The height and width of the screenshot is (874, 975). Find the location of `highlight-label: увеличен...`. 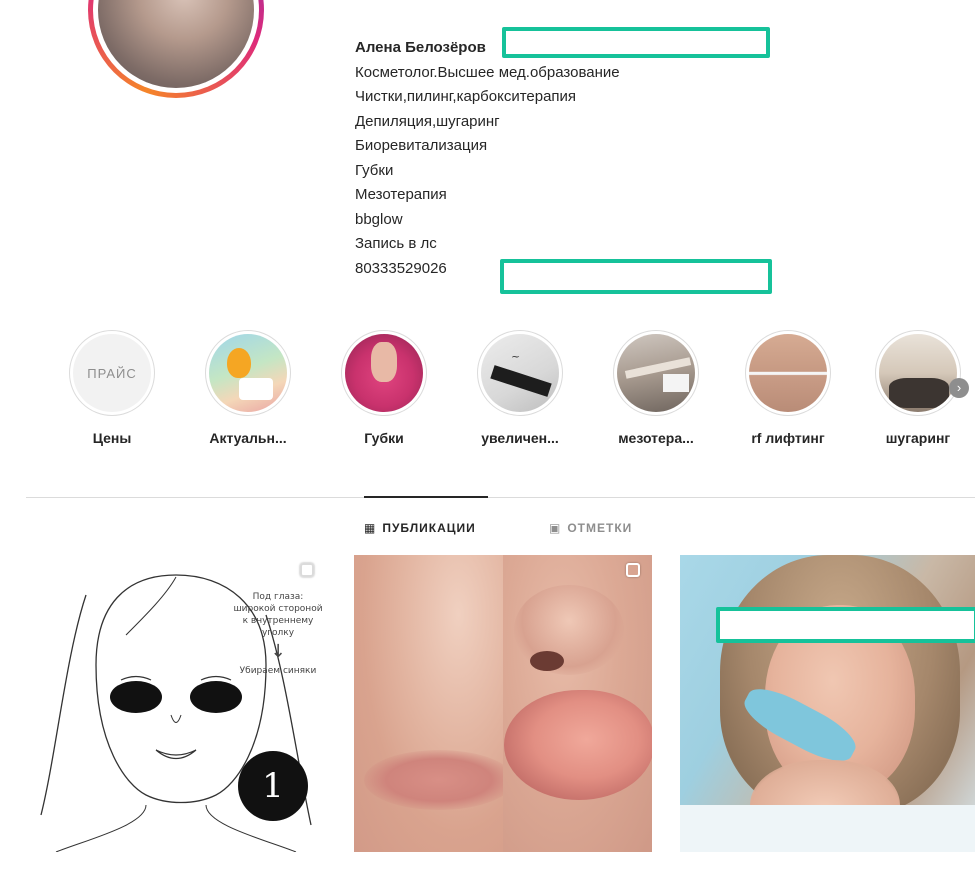

highlight-label: увеличен... is located at coordinates (520, 438).